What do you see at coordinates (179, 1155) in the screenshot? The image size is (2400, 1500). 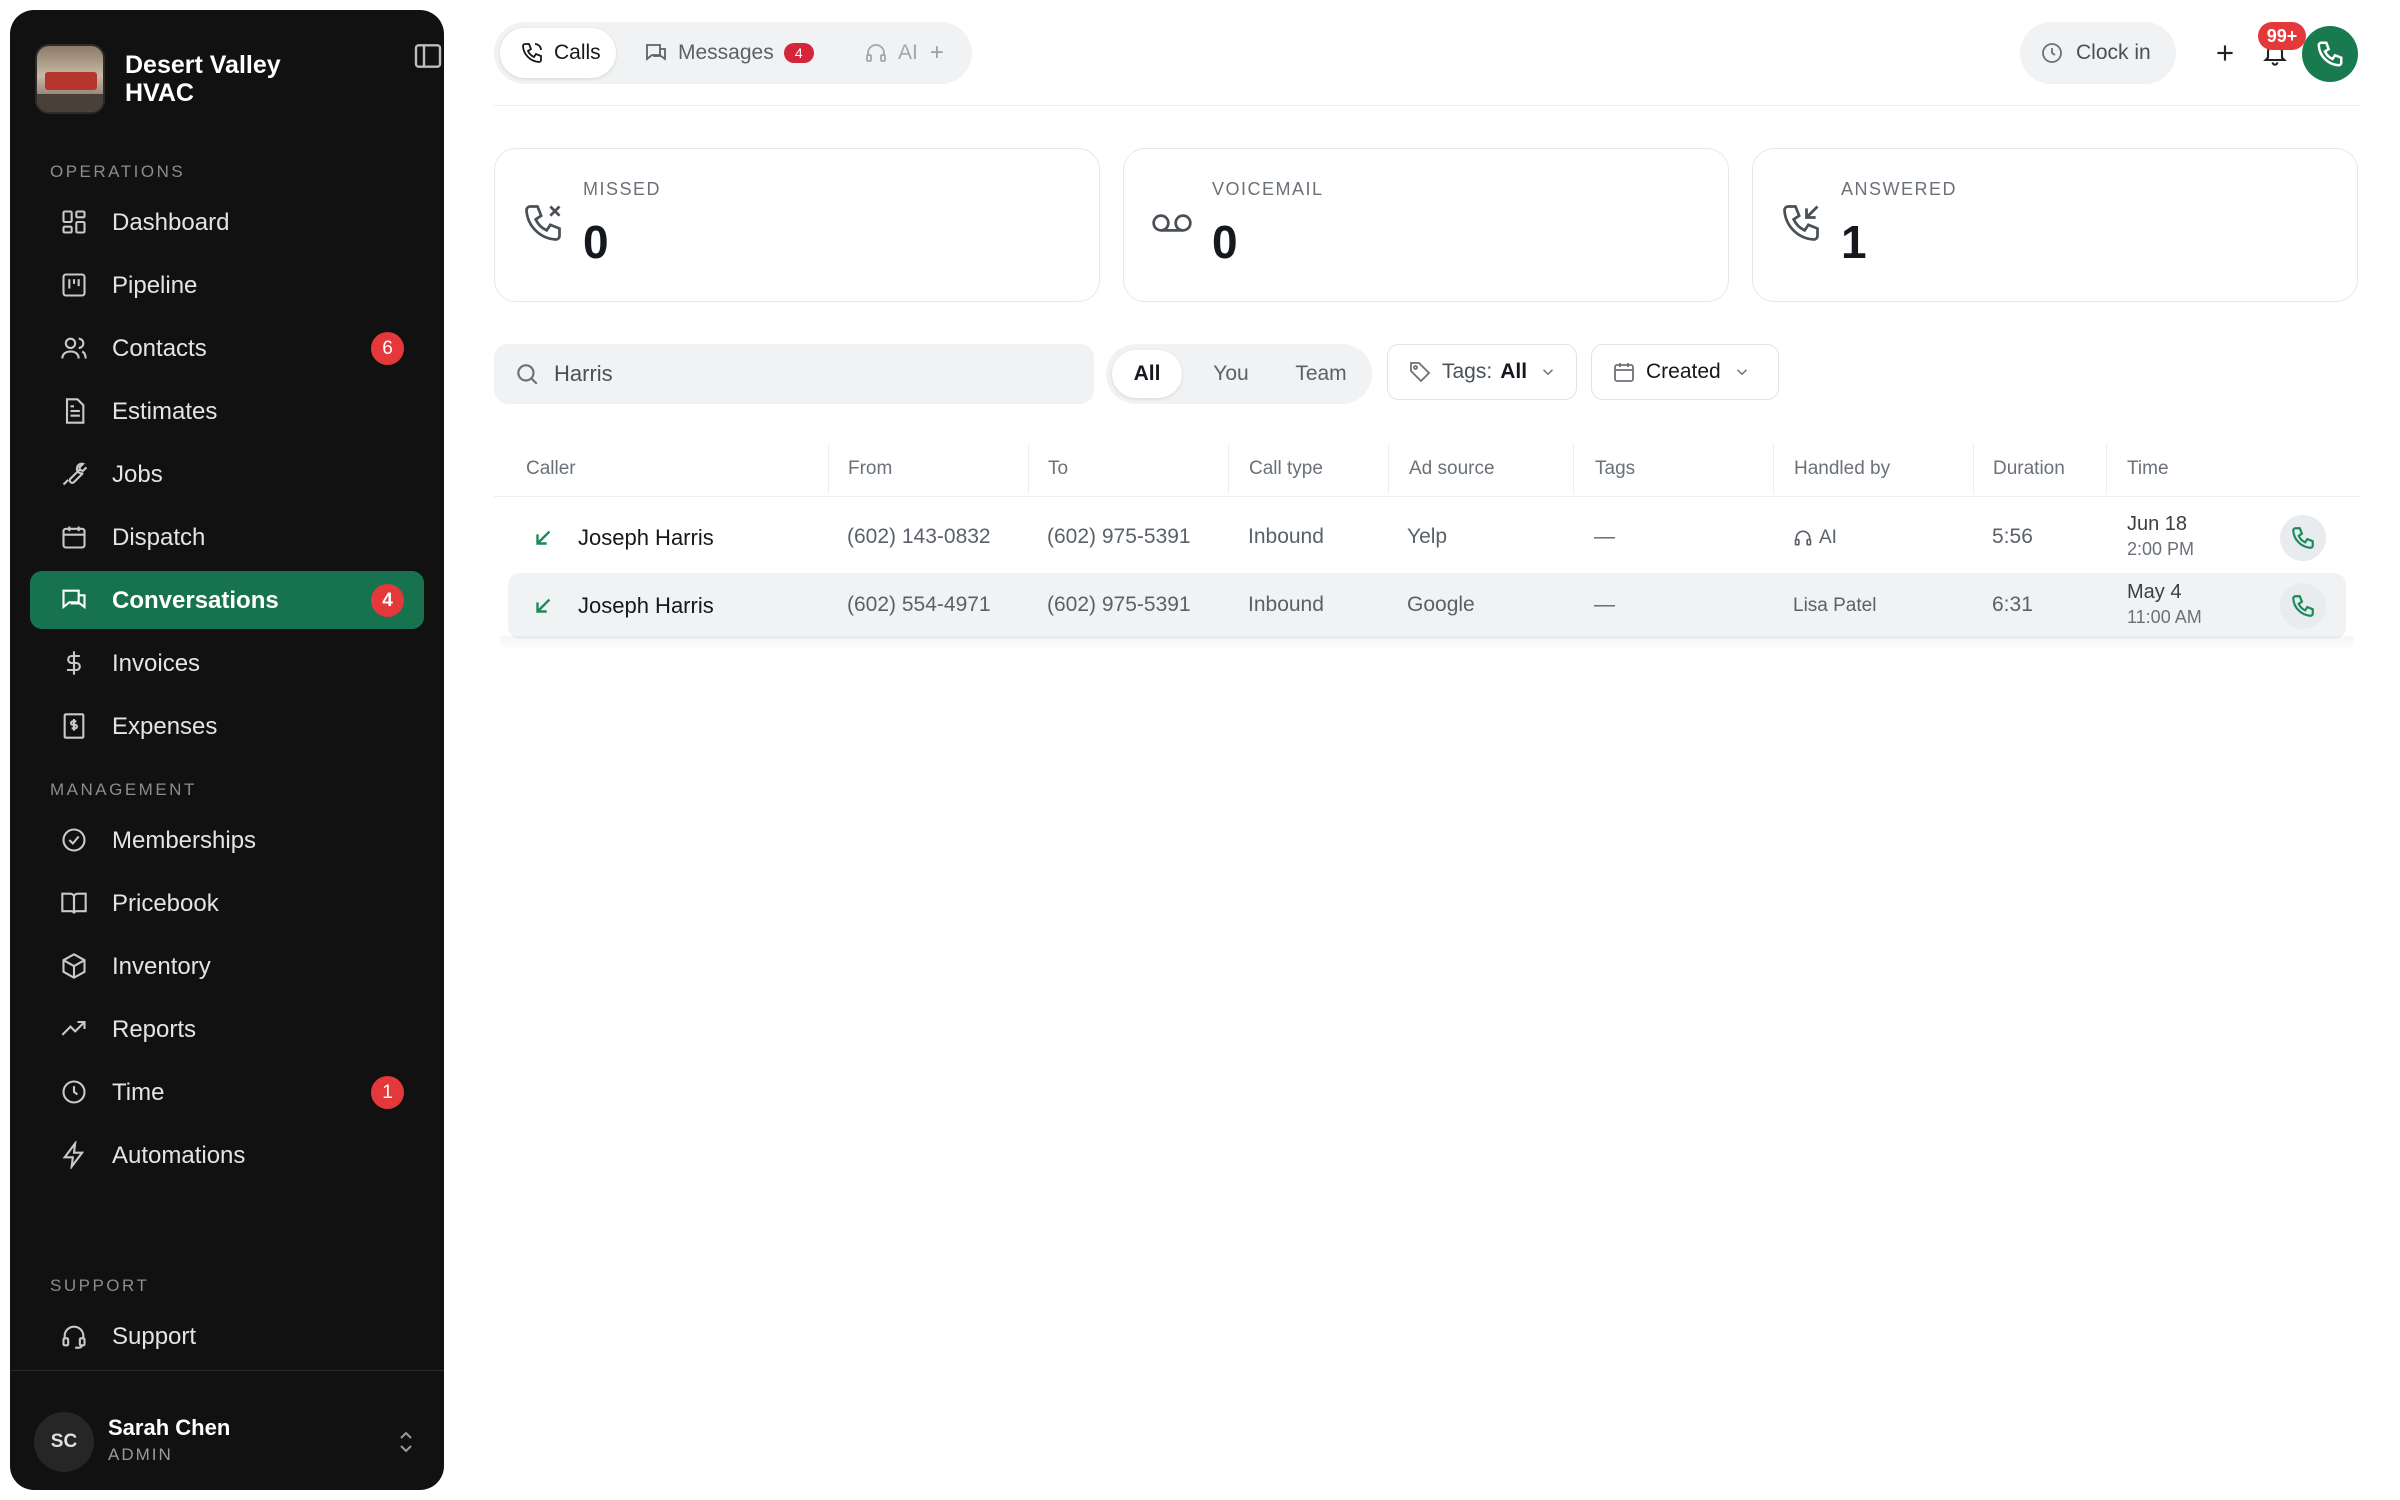 I see `sidebar-item-label: Automations` at bounding box center [179, 1155].